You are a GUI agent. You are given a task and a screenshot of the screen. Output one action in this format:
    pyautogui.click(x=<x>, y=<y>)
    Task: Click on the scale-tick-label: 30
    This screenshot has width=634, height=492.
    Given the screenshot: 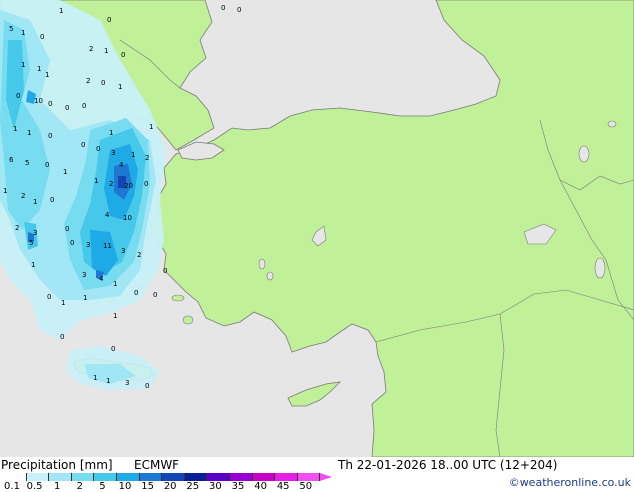 What is the action you would take?
    pyautogui.click(x=215, y=486)
    